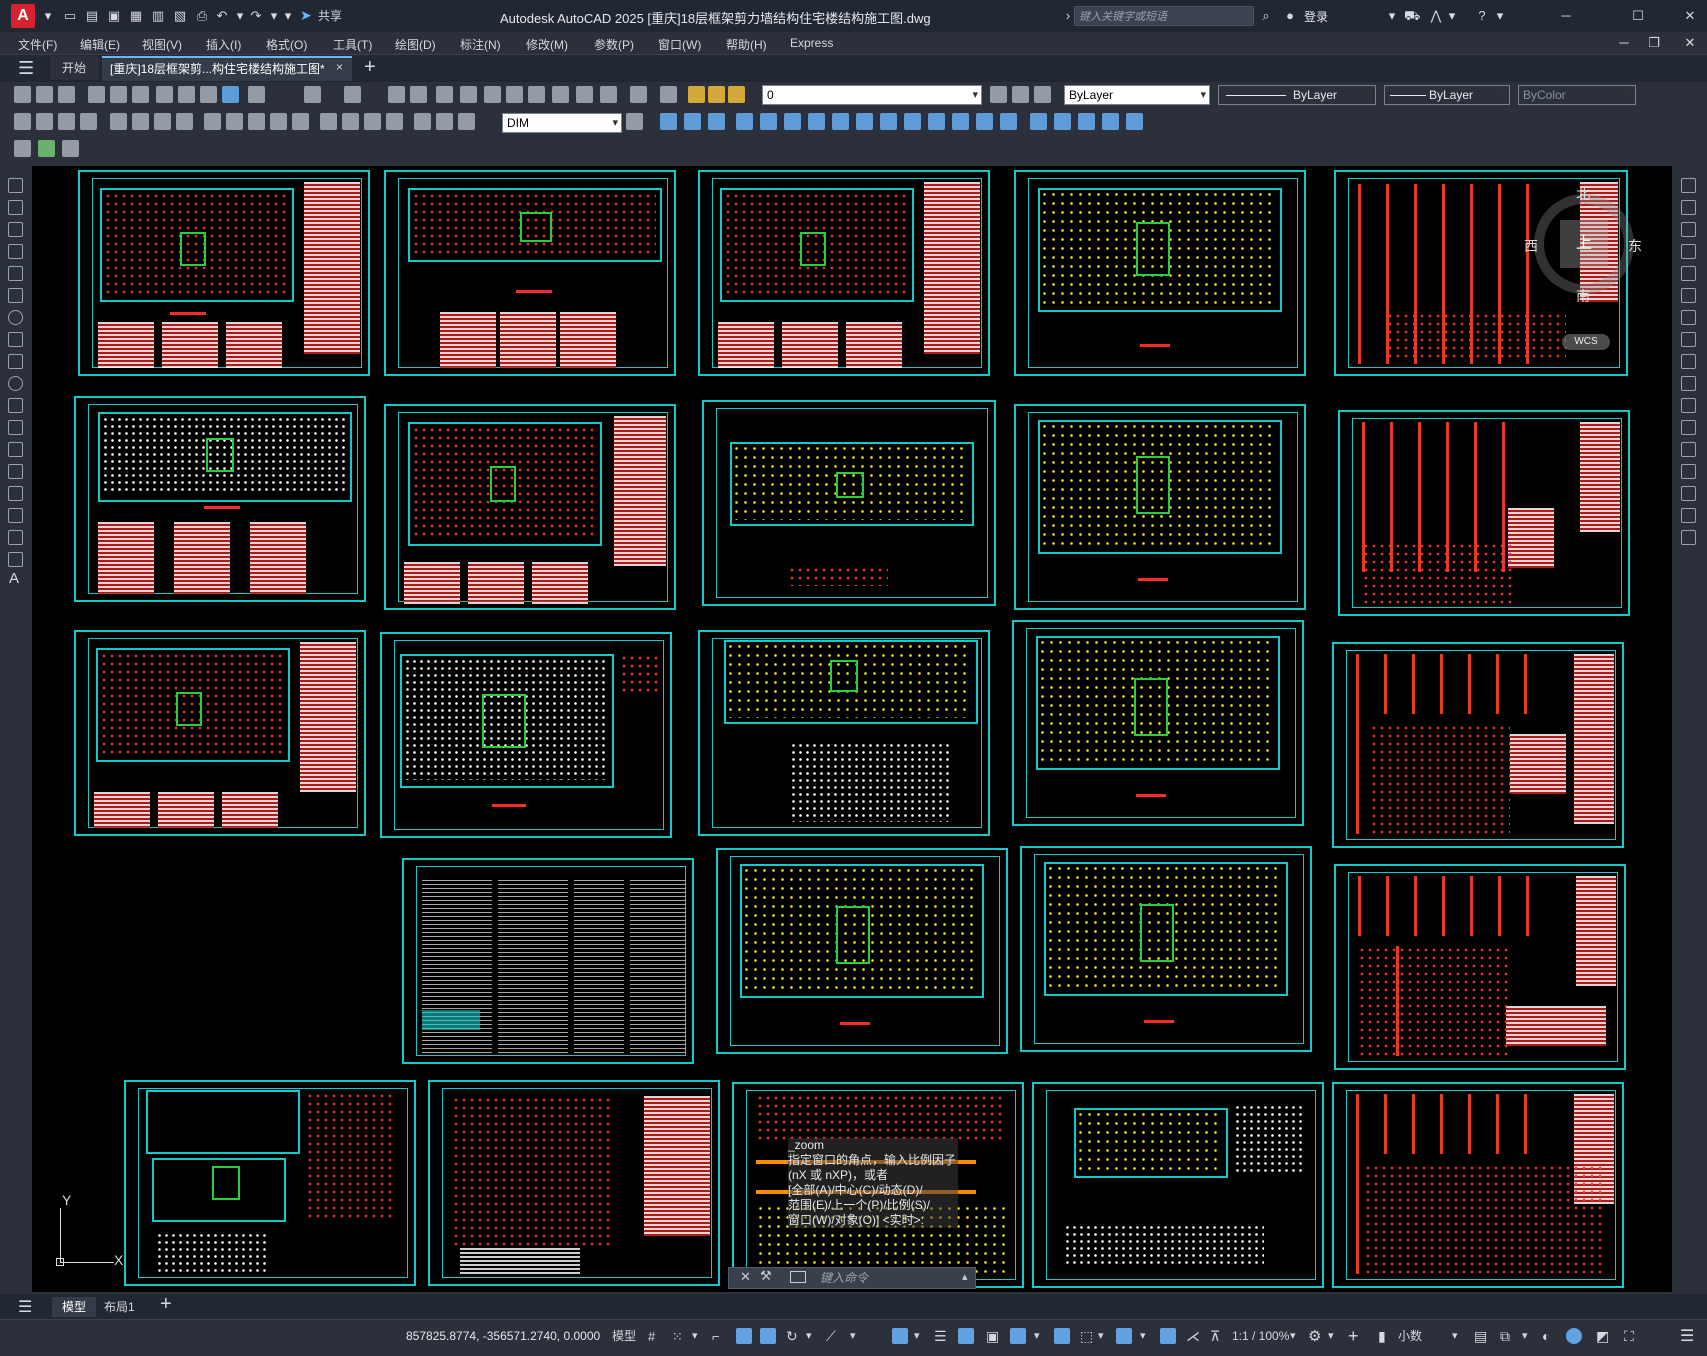 This screenshot has height=1356, width=1707. What do you see at coordinates (1688, 515) in the screenshot?
I see `fillet-icon` at bounding box center [1688, 515].